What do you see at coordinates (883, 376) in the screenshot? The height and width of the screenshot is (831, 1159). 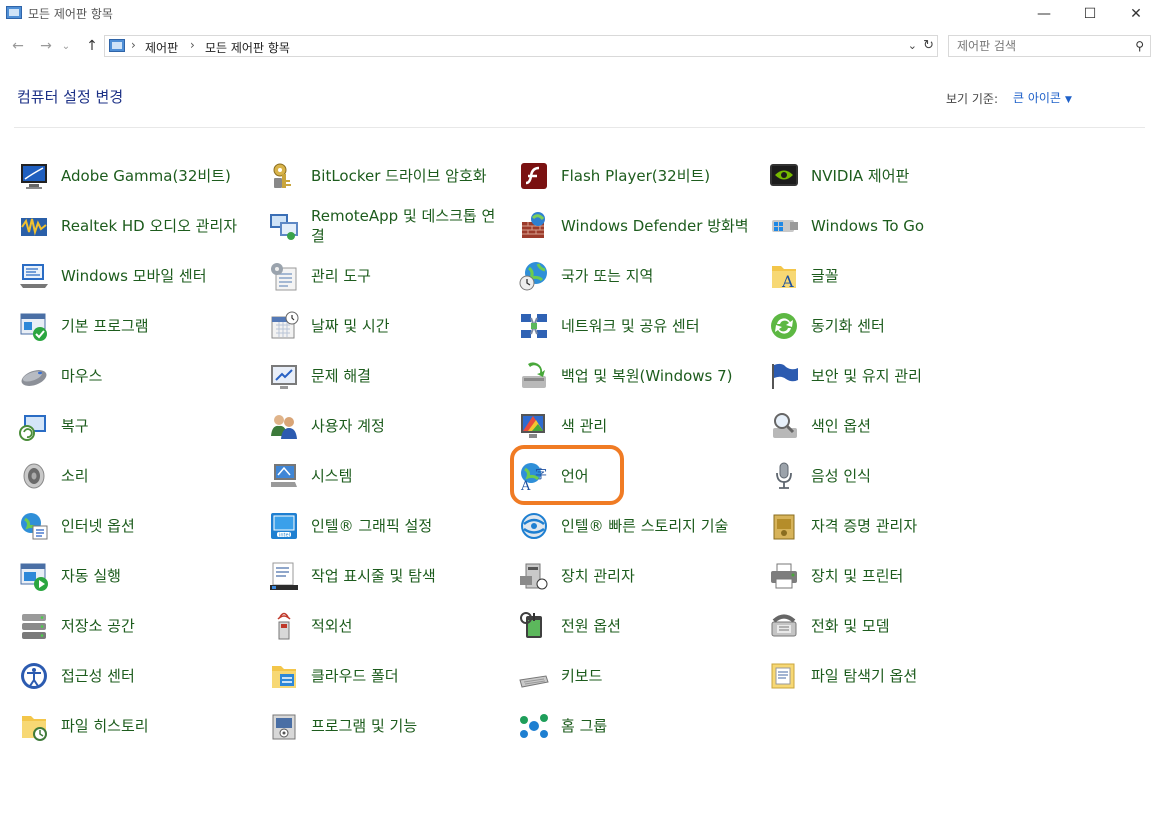 I see `cp-item-security-flag: 보안 및 유지 관리` at bounding box center [883, 376].